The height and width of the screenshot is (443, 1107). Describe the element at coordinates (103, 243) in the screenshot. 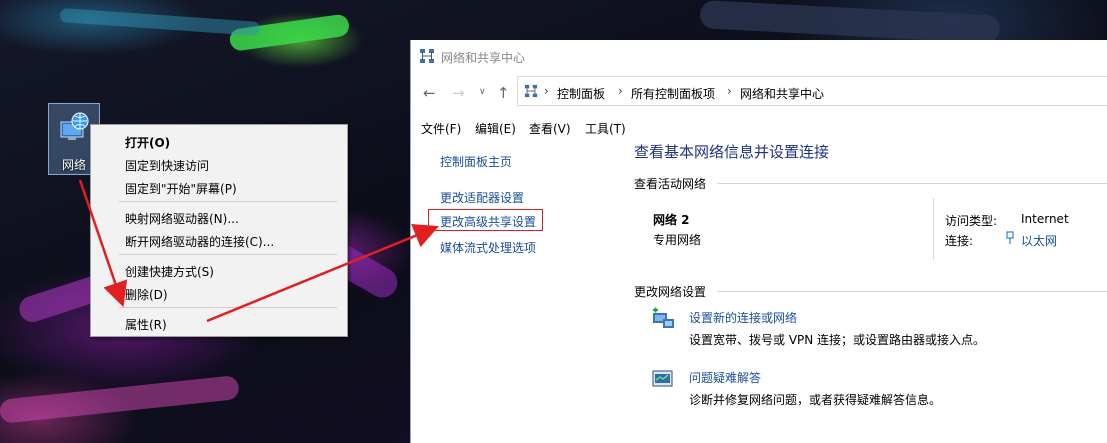

I see `annotation-arrow-to-properties` at that location.